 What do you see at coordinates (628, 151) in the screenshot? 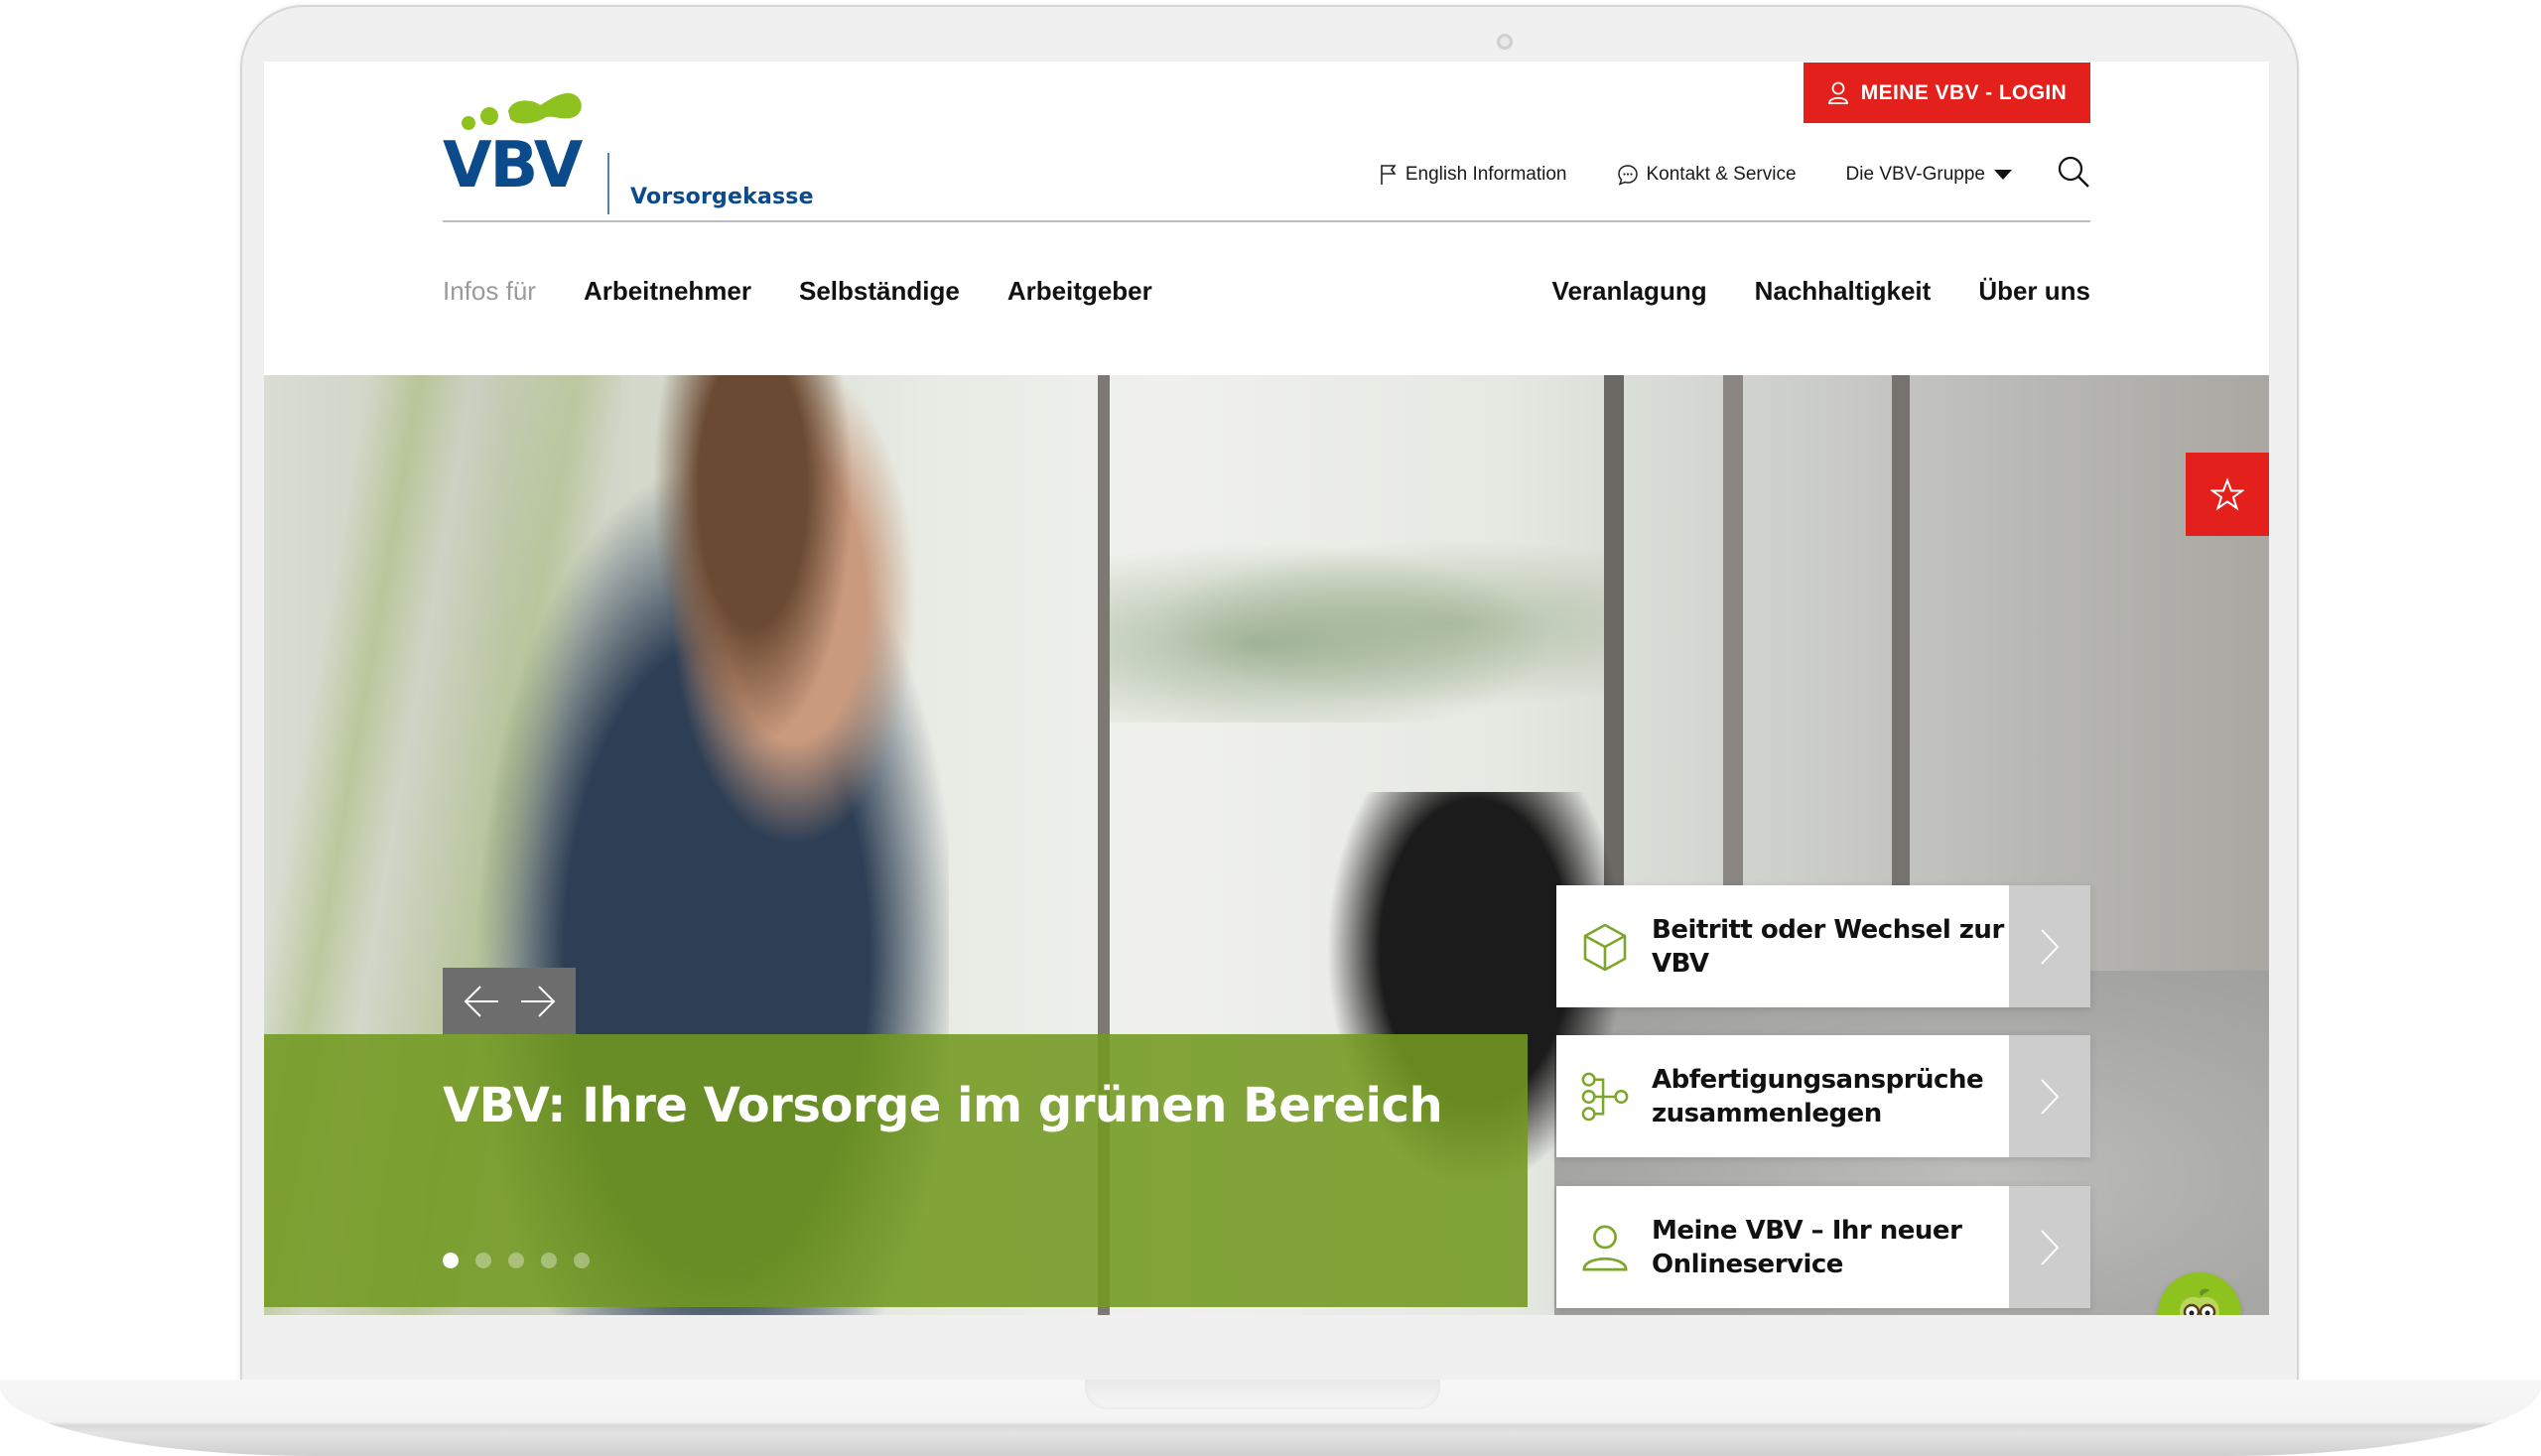
I see `vbv-logo: VBV Vorsorgekasse` at bounding box center [628, 151].